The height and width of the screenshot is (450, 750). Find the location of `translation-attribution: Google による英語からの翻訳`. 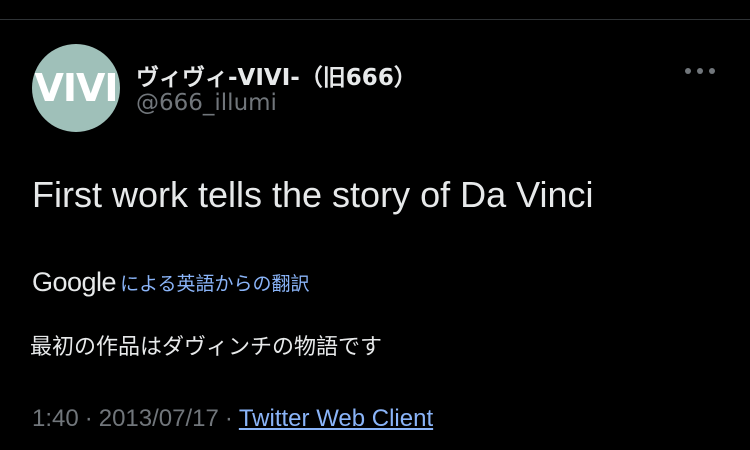

translation-attribution: Google による英語からの翻訳 is located at coordinates (171, 282).